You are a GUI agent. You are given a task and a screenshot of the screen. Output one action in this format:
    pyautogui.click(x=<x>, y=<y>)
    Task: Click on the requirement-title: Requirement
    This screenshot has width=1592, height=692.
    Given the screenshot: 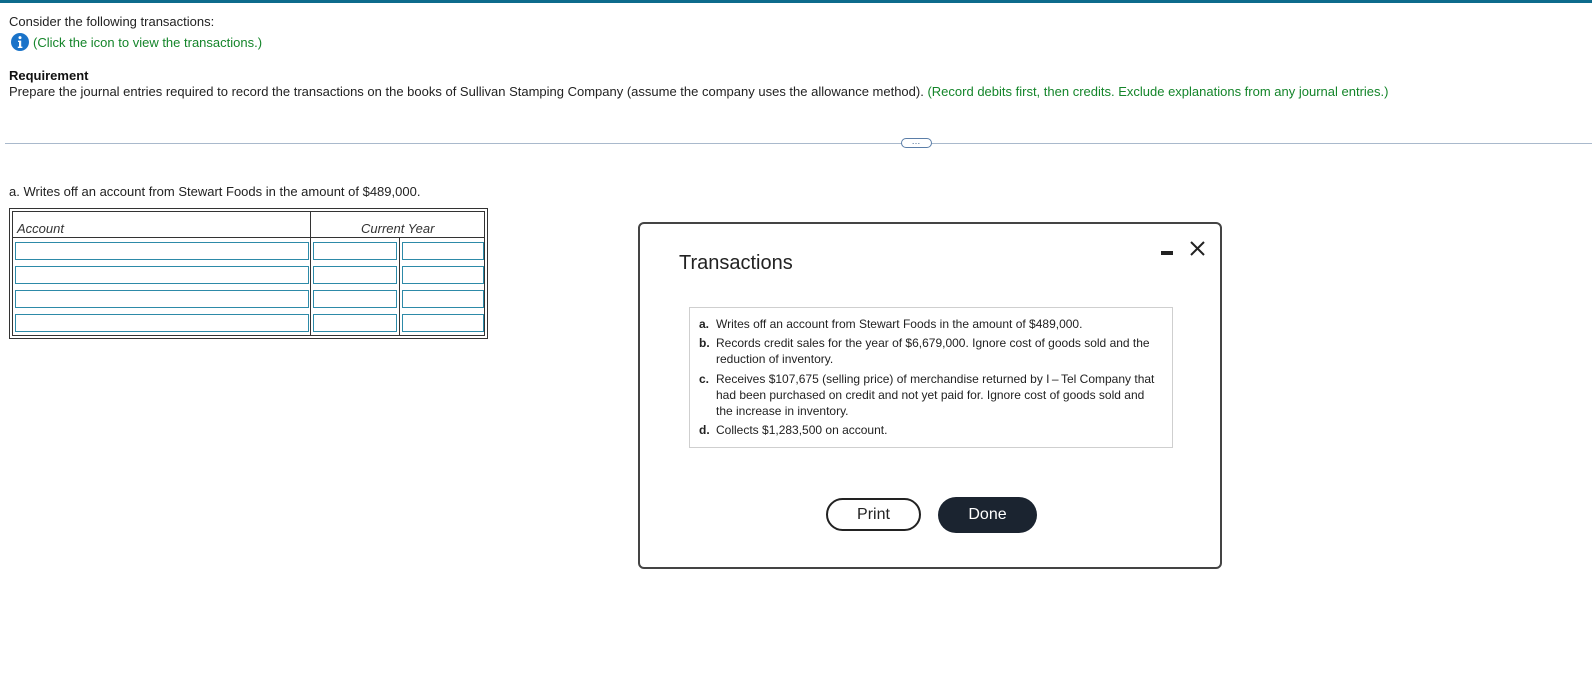 What is the action you would take?
    pyautogui.click(x=49, y=75)
    